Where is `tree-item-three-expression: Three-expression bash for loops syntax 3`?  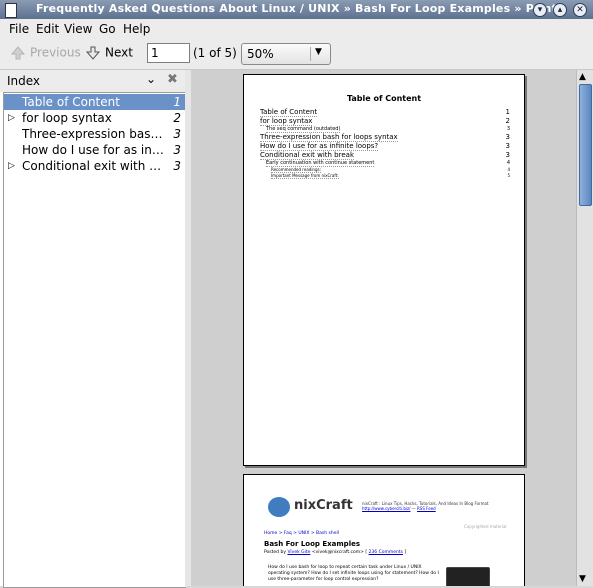 tree-item-three-expression: Three-expression bash for loops syntax 3 is located at coordinates (94, 134).